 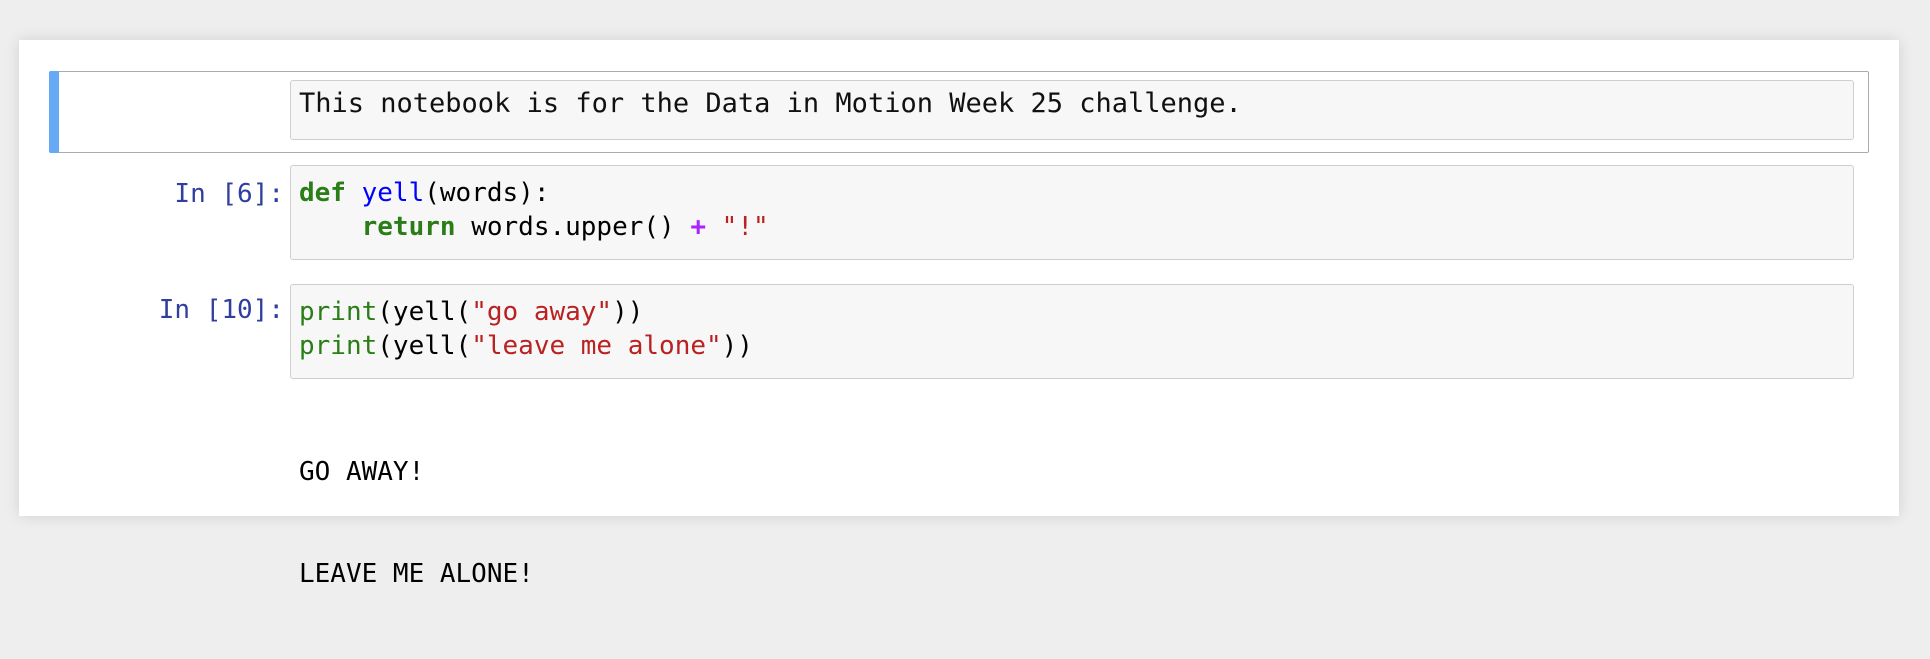 I want to click on code-token: "leave me alone", so click(x=596, y=346).